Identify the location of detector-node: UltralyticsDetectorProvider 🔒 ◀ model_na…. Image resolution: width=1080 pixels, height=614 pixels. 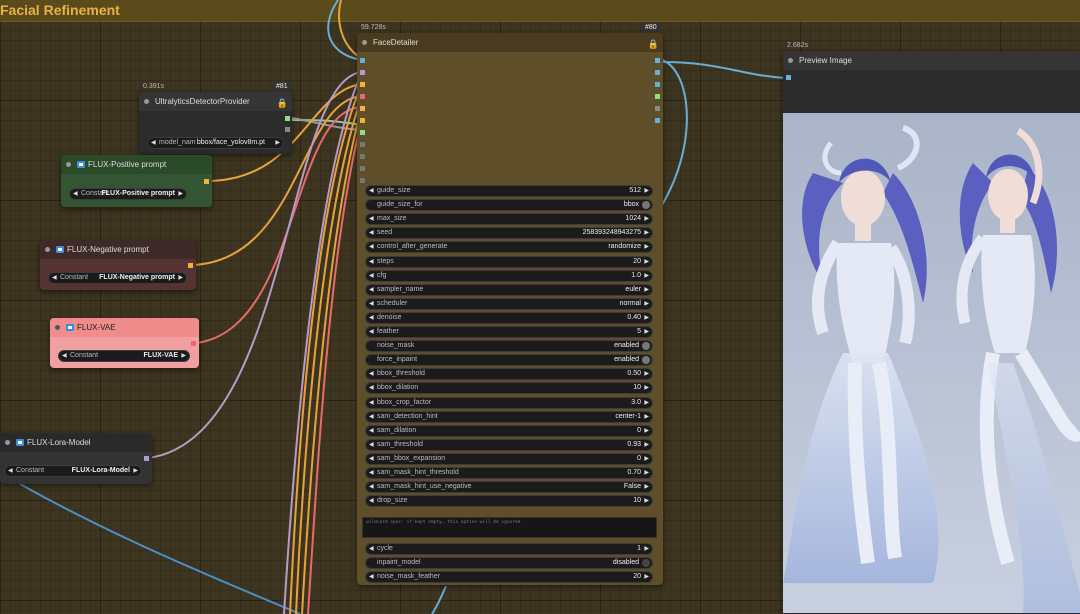
(215, 123).